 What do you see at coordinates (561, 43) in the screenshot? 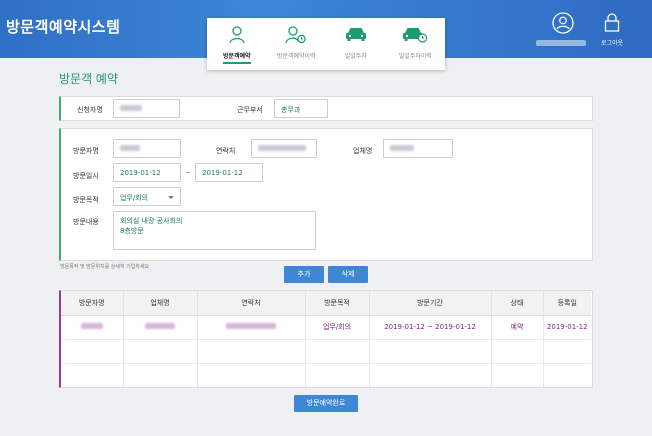
I see `user-name-blurred` at bounding box center [561, 43].